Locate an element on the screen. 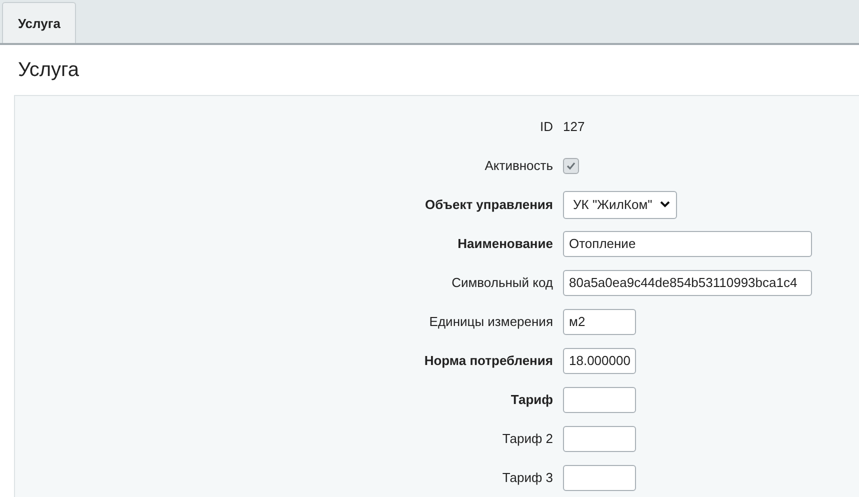  checkmark-icon is located at coordinates (571, 165).